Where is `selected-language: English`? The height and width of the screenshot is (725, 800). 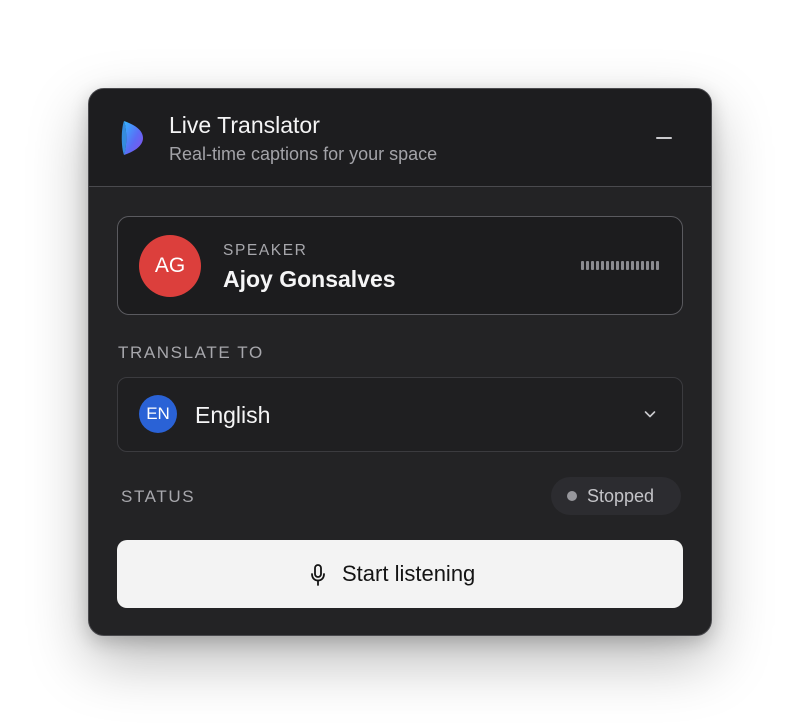
selected-language: English is located at coordinates (233, 415).